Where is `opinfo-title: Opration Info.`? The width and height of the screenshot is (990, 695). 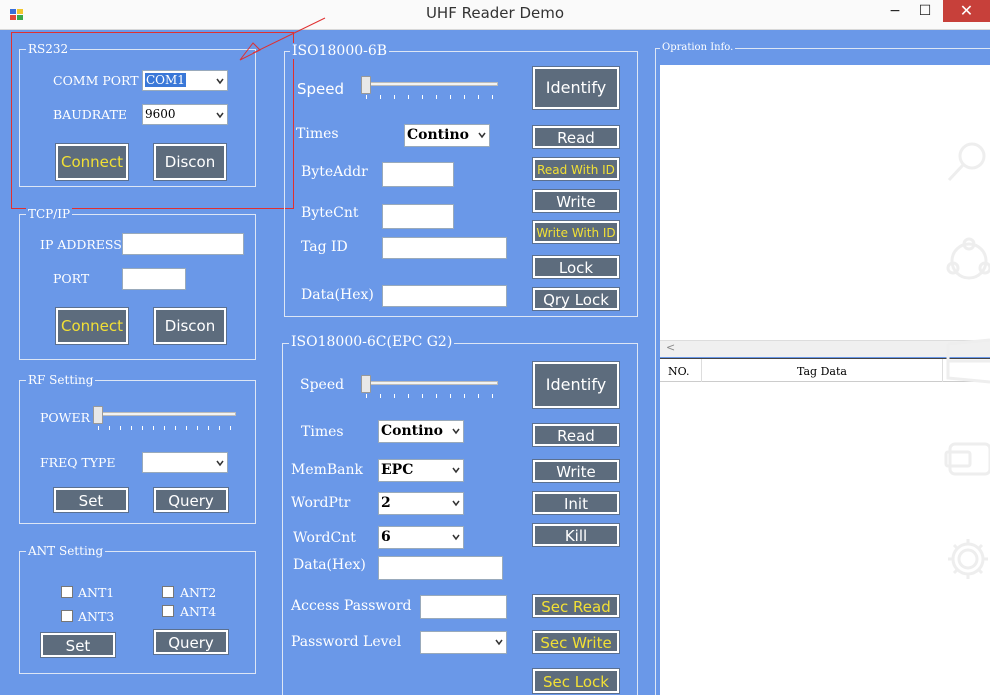 opinfo-title: Opration Info. is located at coordinates (698, 47).